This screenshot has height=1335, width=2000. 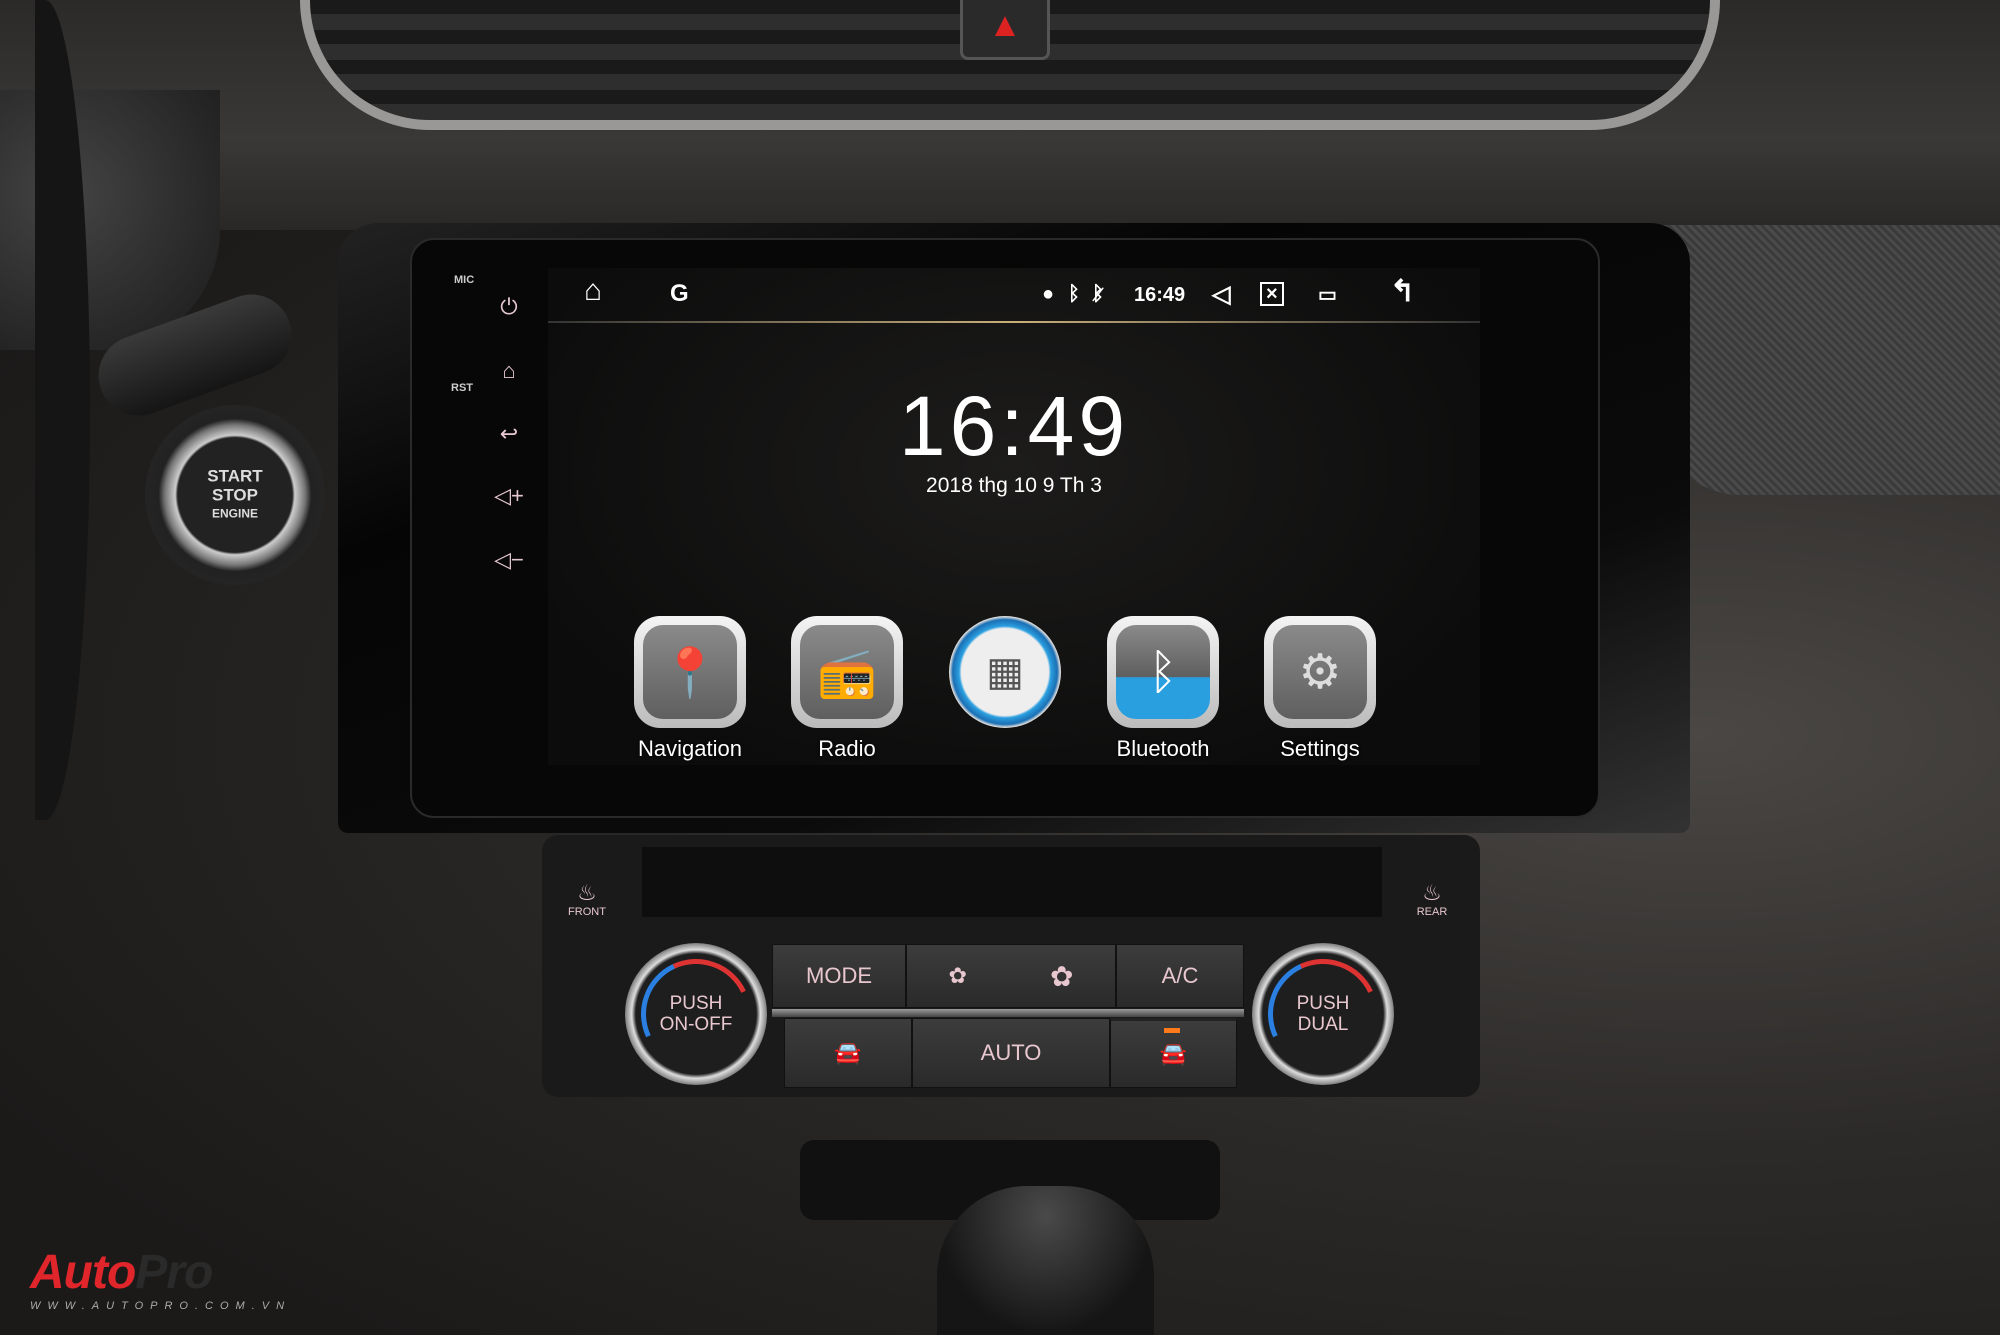 What do you see at coordinates (1014, 322) in the screenshot?
I see `status-divider` at bounding box center [1014, 322].